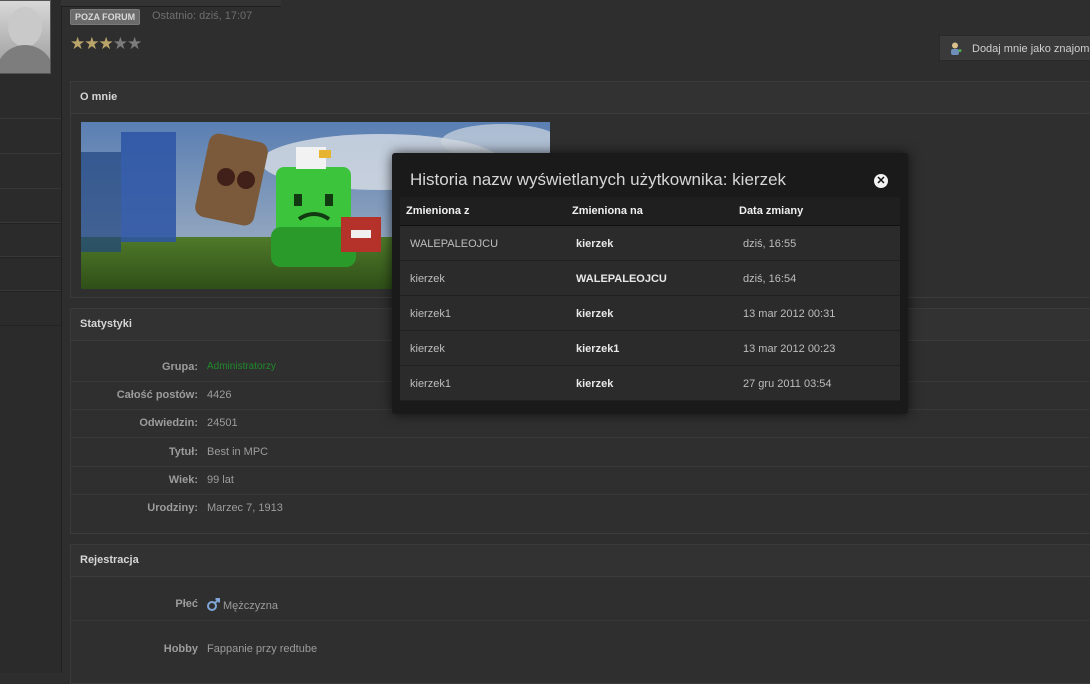  What do you see at coordinates (607, 211) in the screenshot?
I see `column-header: Zmieniona na` at bounding box center [607, 211].